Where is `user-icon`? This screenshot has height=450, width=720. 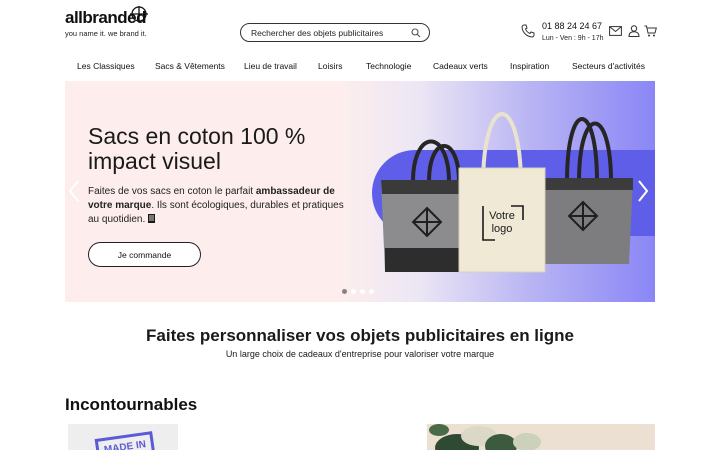
user-icon is located at coordinates (634, 31).